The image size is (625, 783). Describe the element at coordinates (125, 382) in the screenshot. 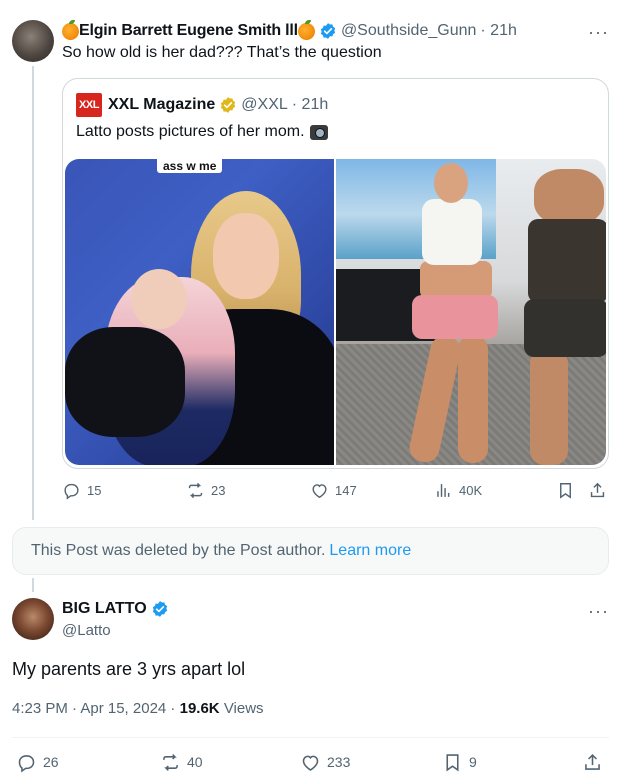

I see `photo-figure-arm` at that location.